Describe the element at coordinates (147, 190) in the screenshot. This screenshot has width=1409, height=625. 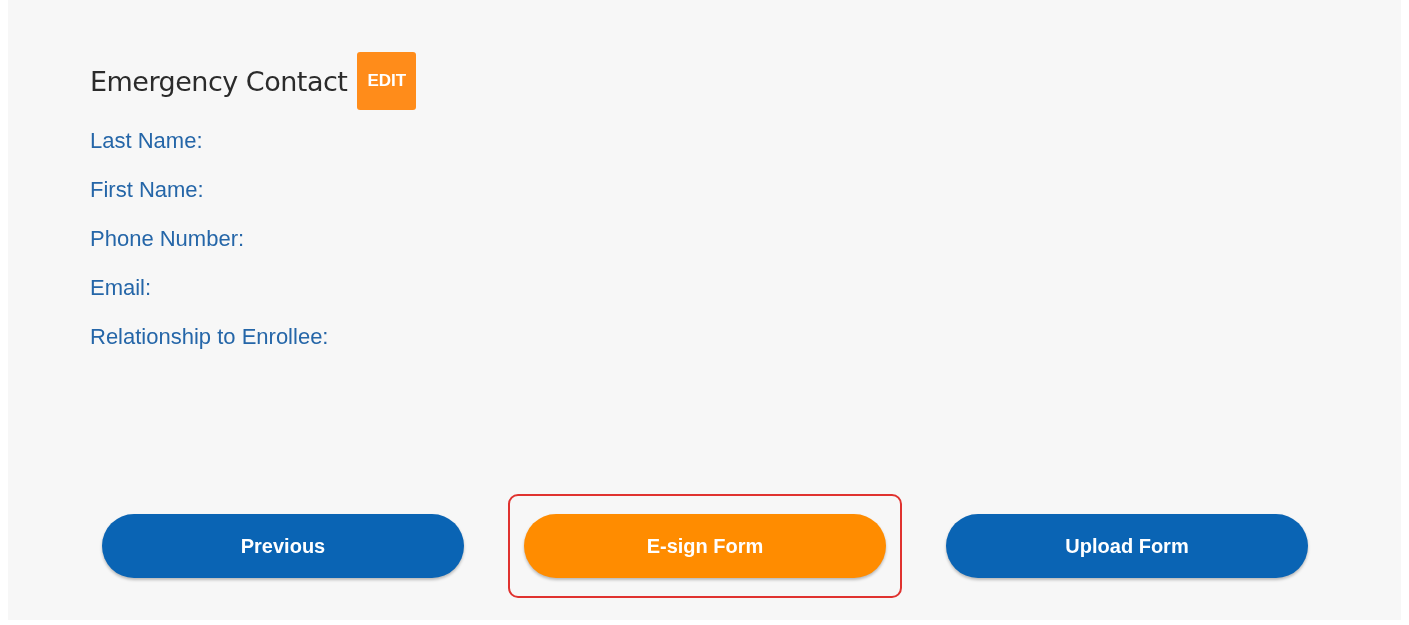
I see `field-label: First Name:` at that location.